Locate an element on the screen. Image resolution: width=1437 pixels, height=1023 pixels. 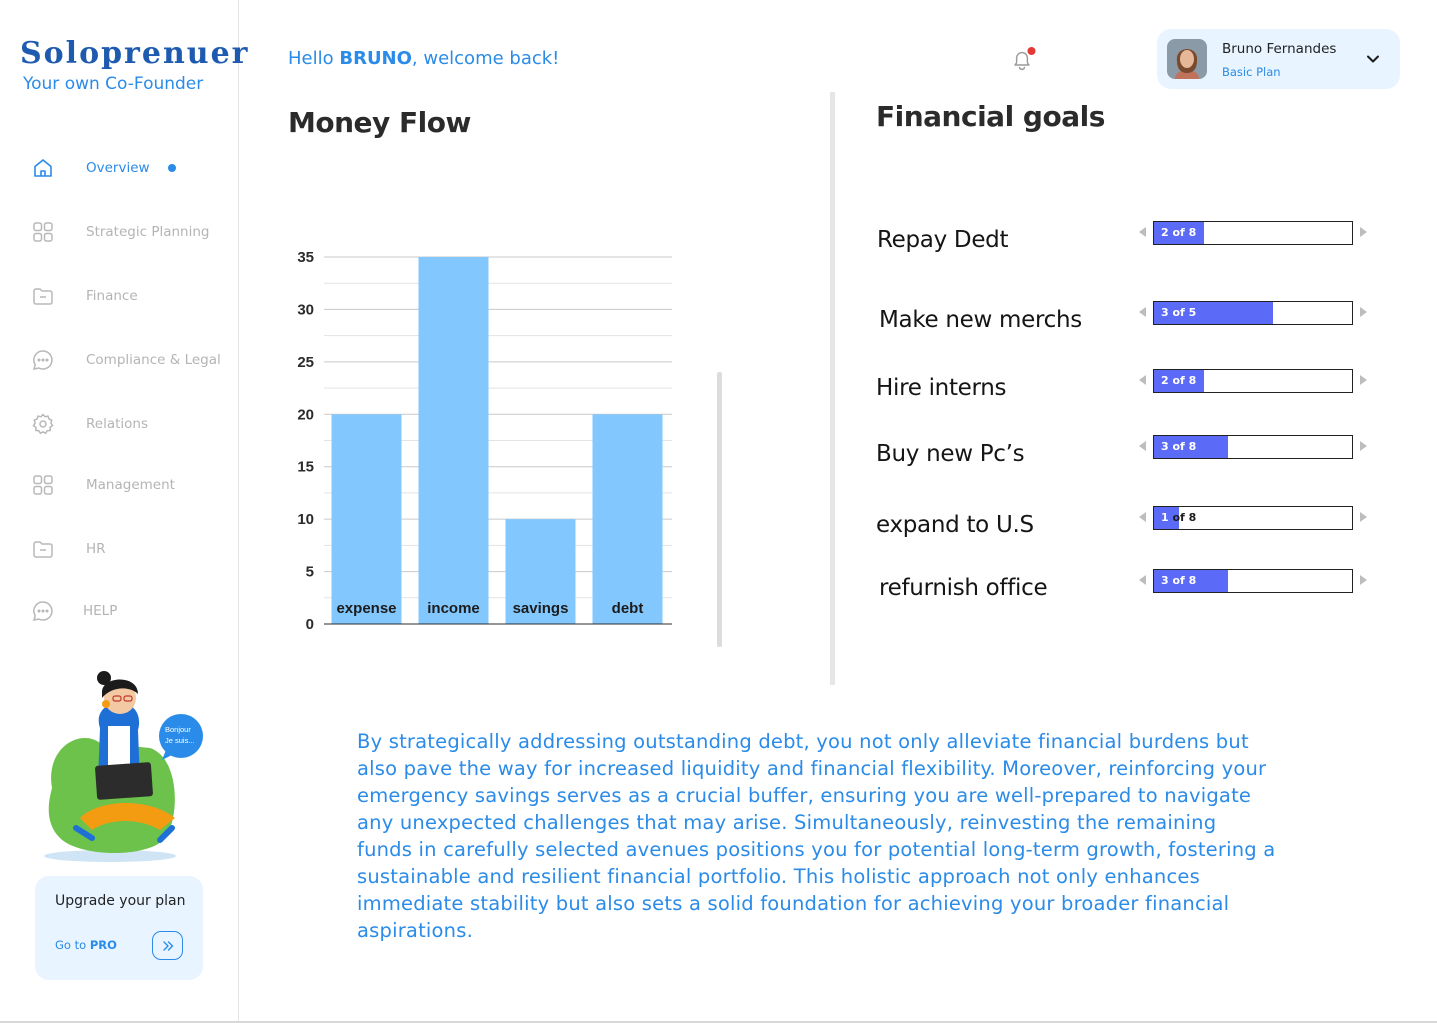
sidebar-item-label: Finance is located at coordinates (112, 296).